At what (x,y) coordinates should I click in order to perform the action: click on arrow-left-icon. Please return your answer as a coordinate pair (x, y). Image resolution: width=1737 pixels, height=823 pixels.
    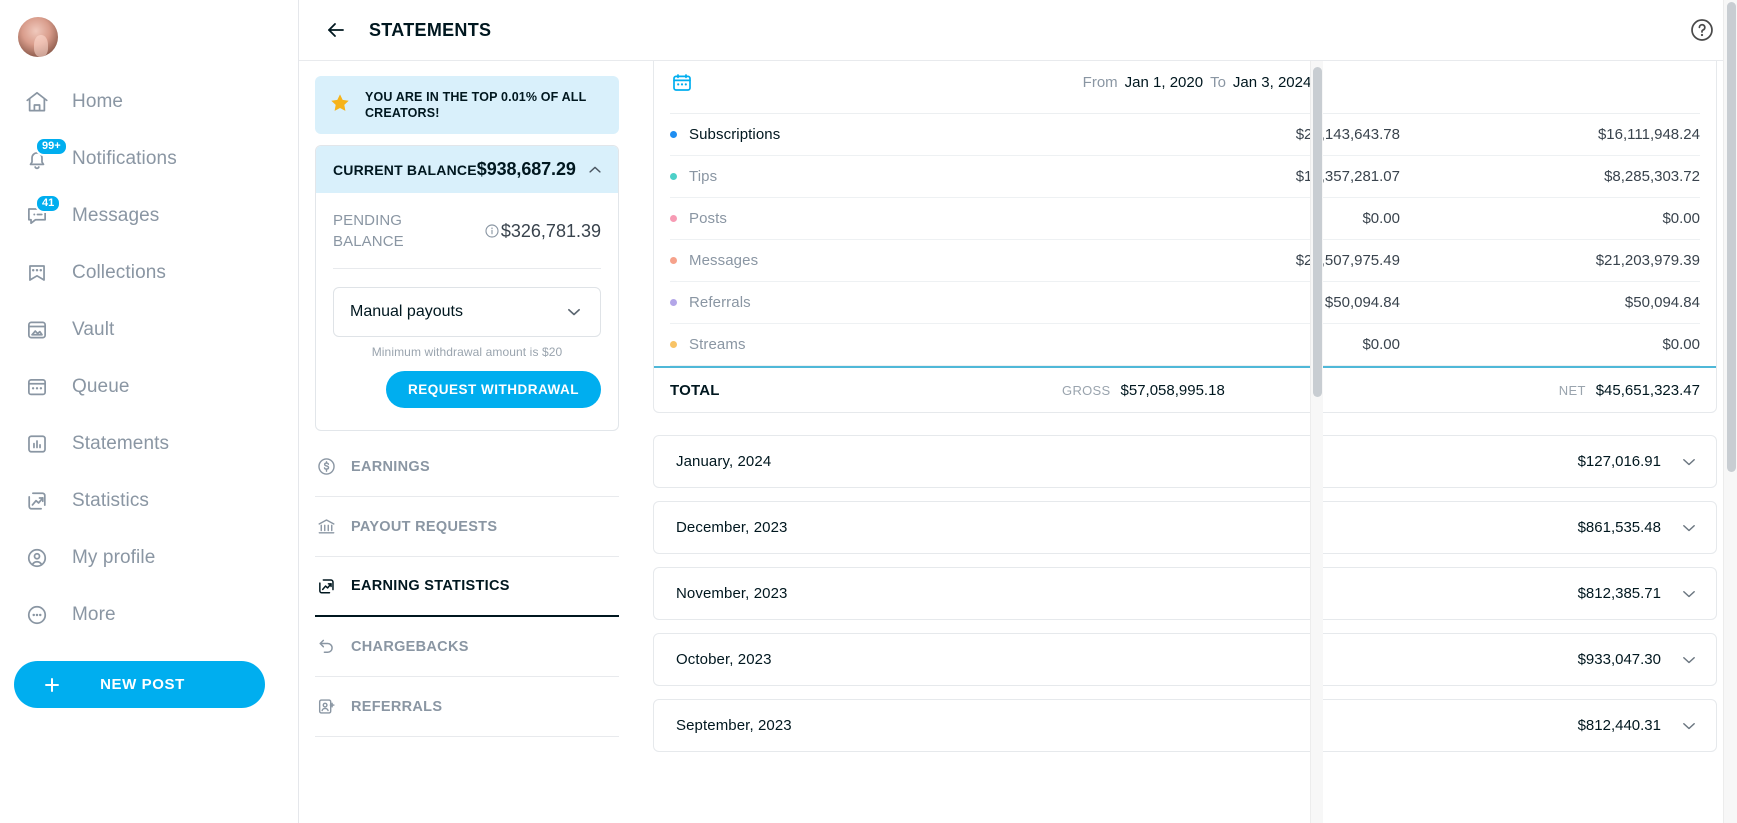
    Looking at the image, I should click on (336, 30).